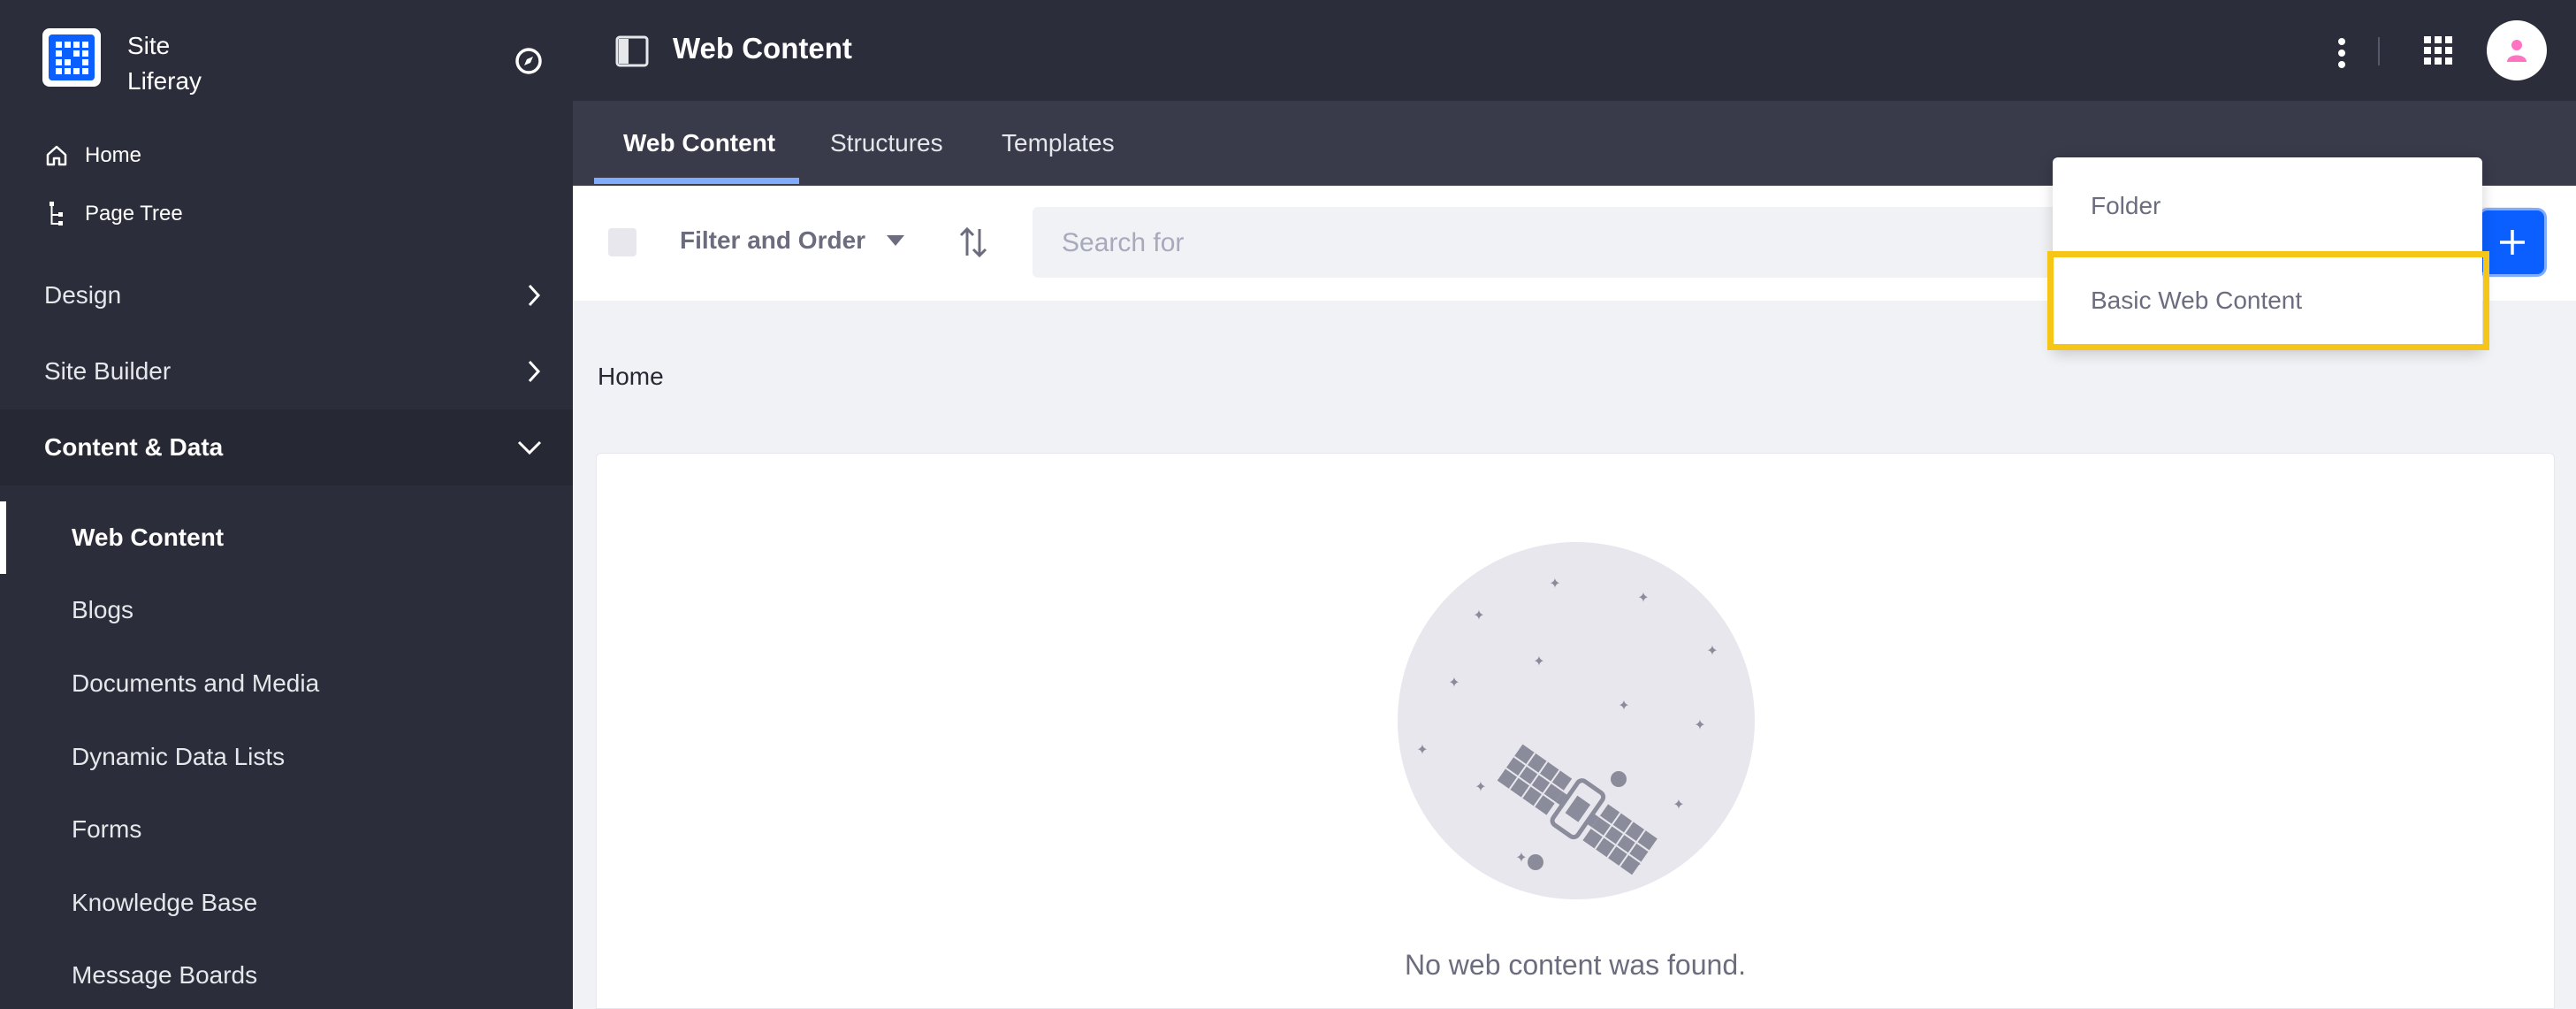 This screenshot has width=2576, height=1009. Describe the element at coordinates (973, 242) in the screenshot. I see `sort-icon` at that location.